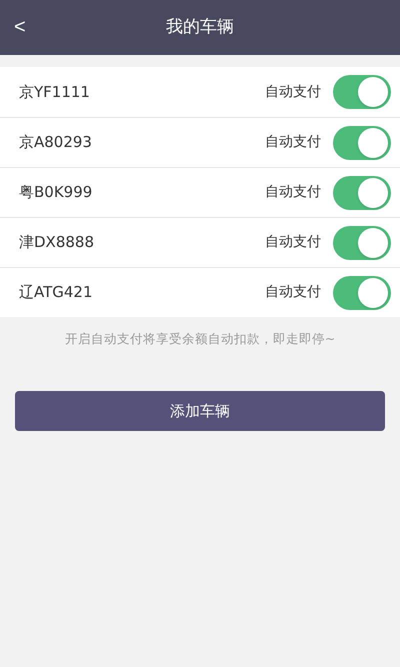  I want to click on note-text: 开启自动支付将享受余额自动扣款，即走即停~, so click(200, 339).